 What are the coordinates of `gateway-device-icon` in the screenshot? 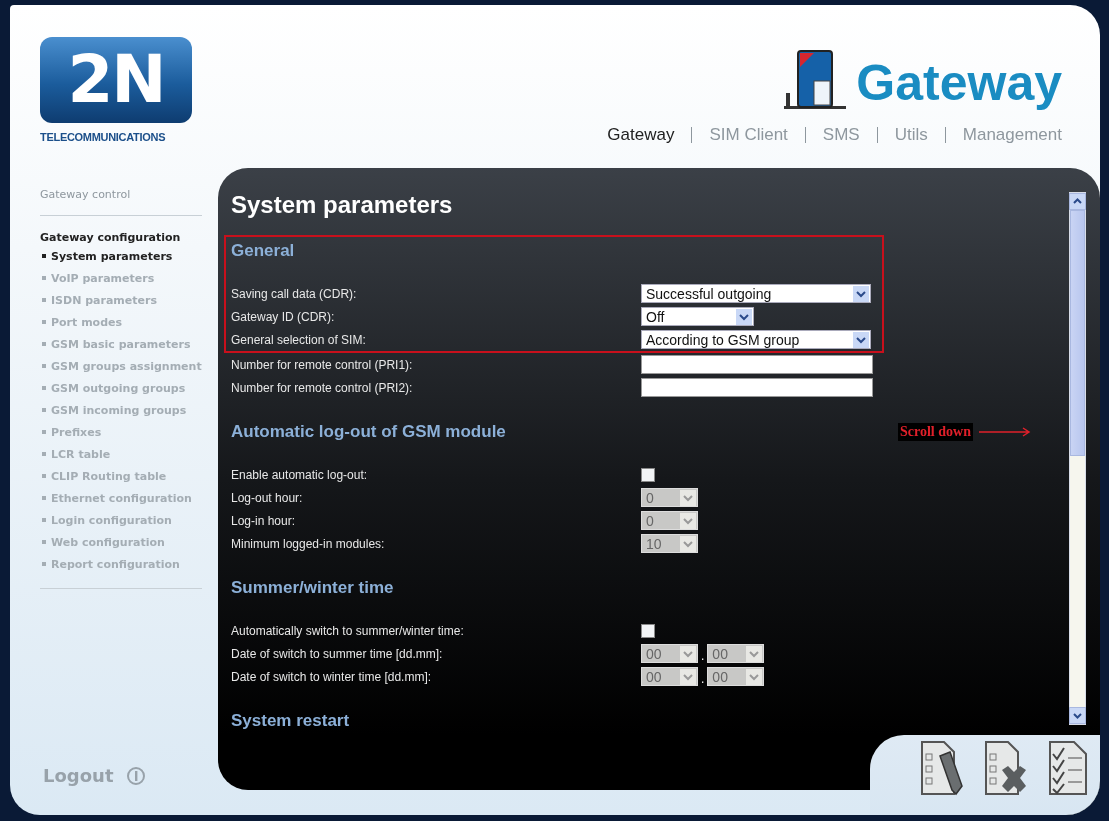 It's located at (815, 79).